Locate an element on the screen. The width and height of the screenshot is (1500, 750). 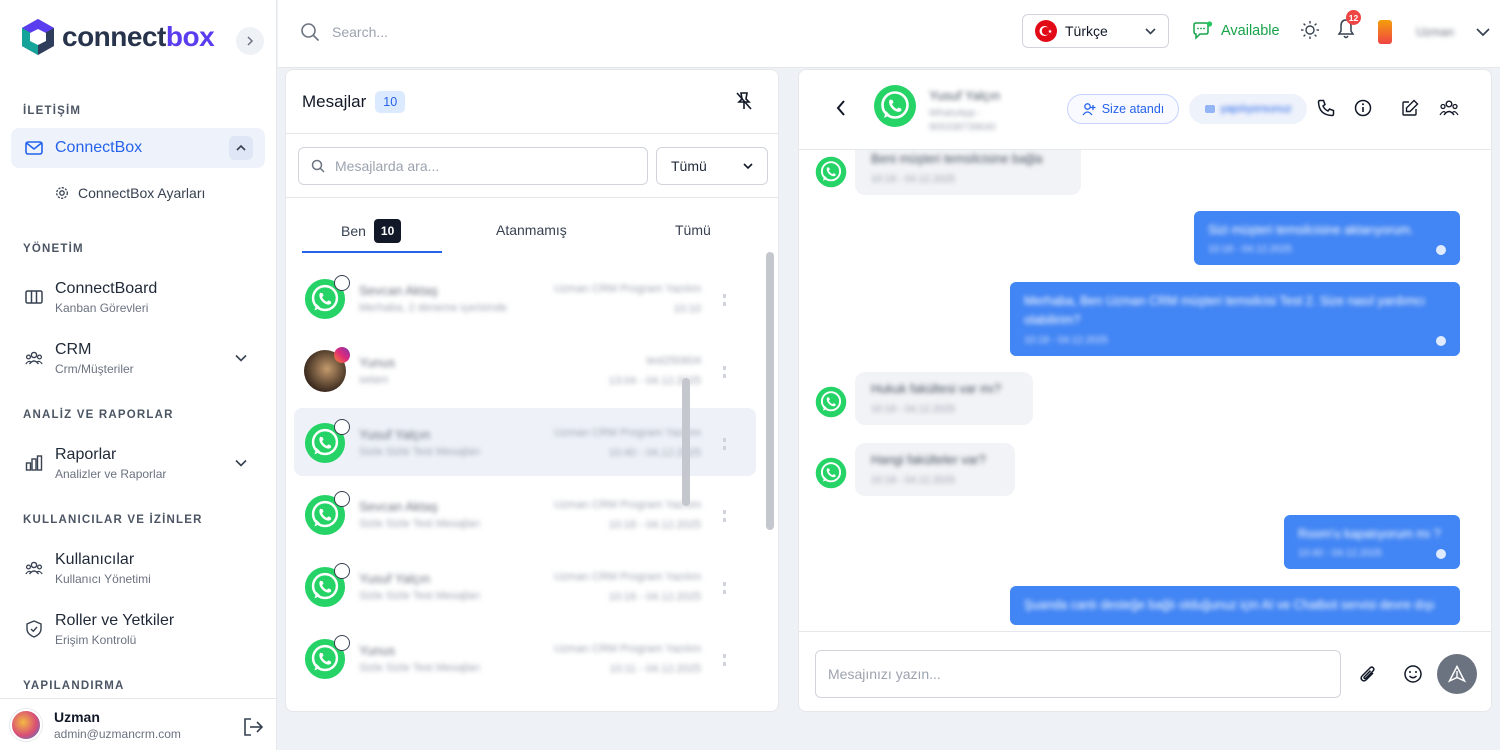
tab-ben: Ben 10 is located at coordinates (371, 231).